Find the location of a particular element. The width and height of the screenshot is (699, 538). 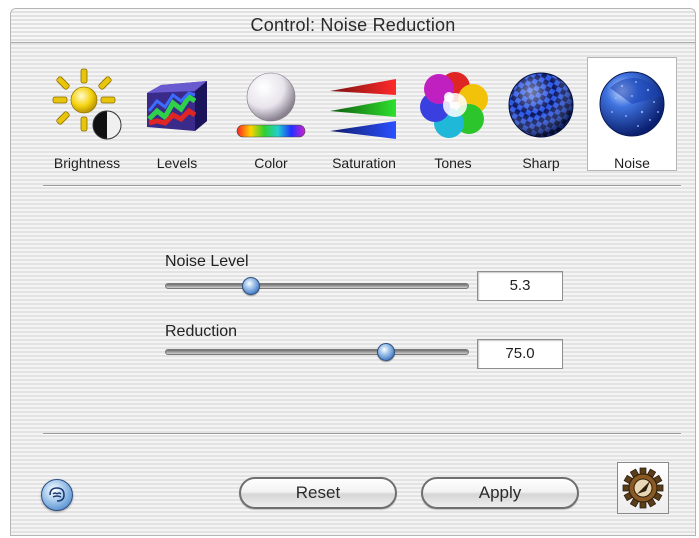

tool-levels: Levels is located at coordinates (177, 116).